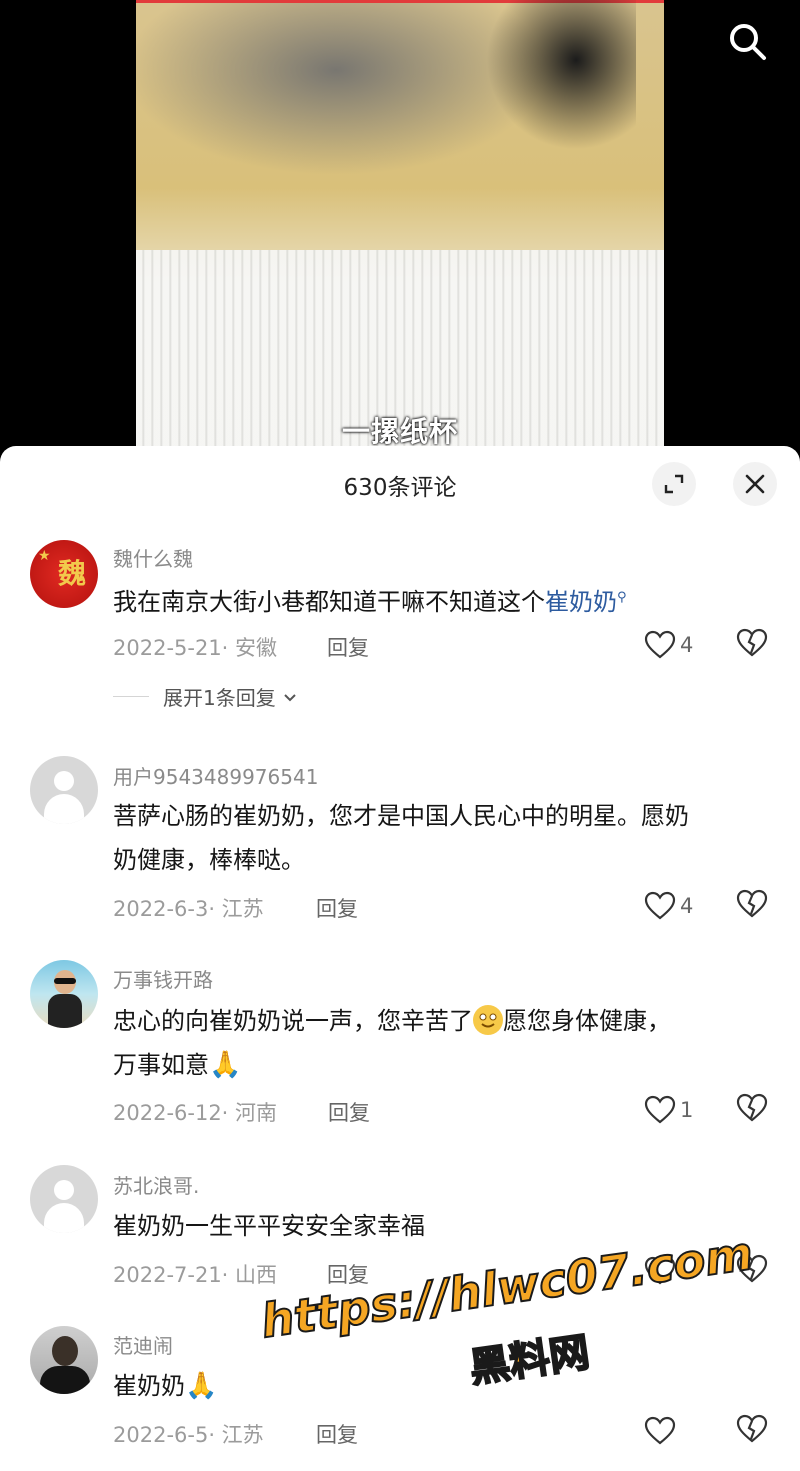 The height and width of the screenshot is (1471, 800). What do you see at coordinates (195, 1113) in the screenshot?
I see `comment-date-location: 2022-6-12· 河南` at bounding box center [195, 1113].